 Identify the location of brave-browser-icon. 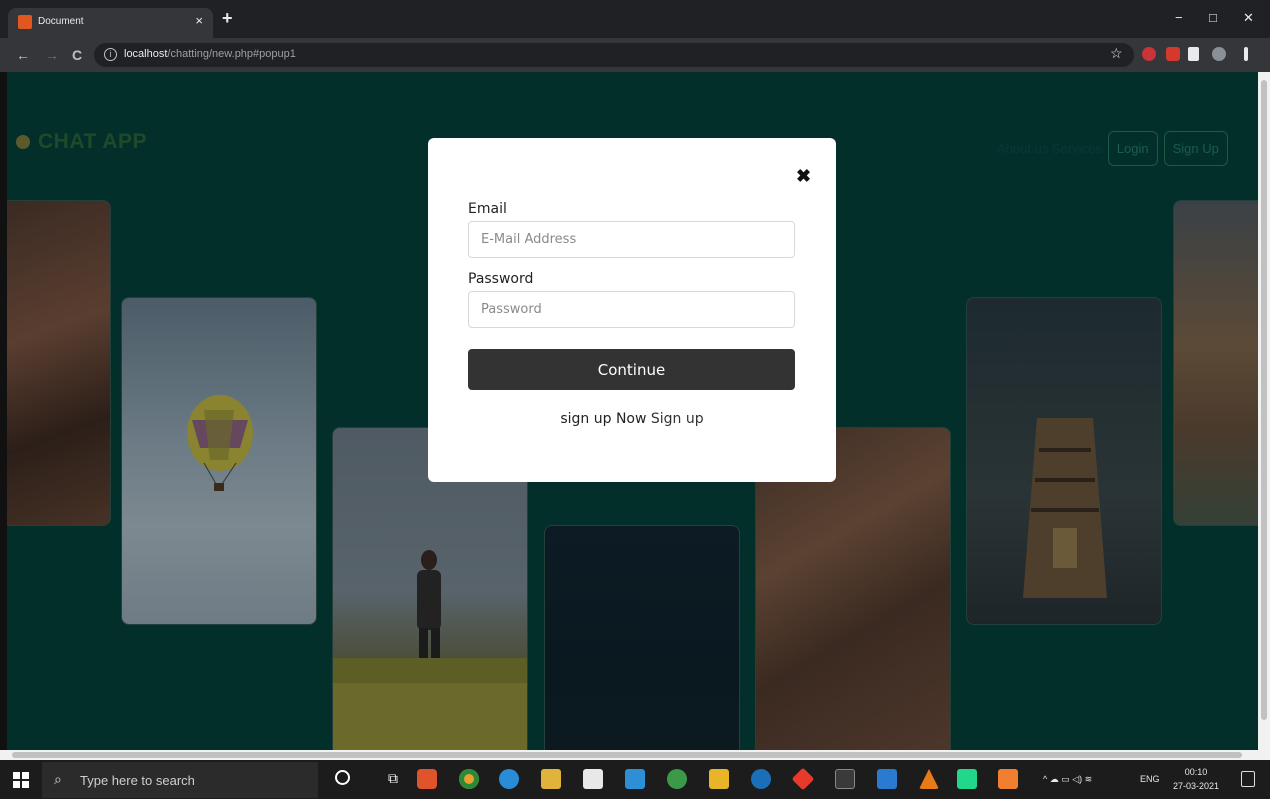
(427, 779).